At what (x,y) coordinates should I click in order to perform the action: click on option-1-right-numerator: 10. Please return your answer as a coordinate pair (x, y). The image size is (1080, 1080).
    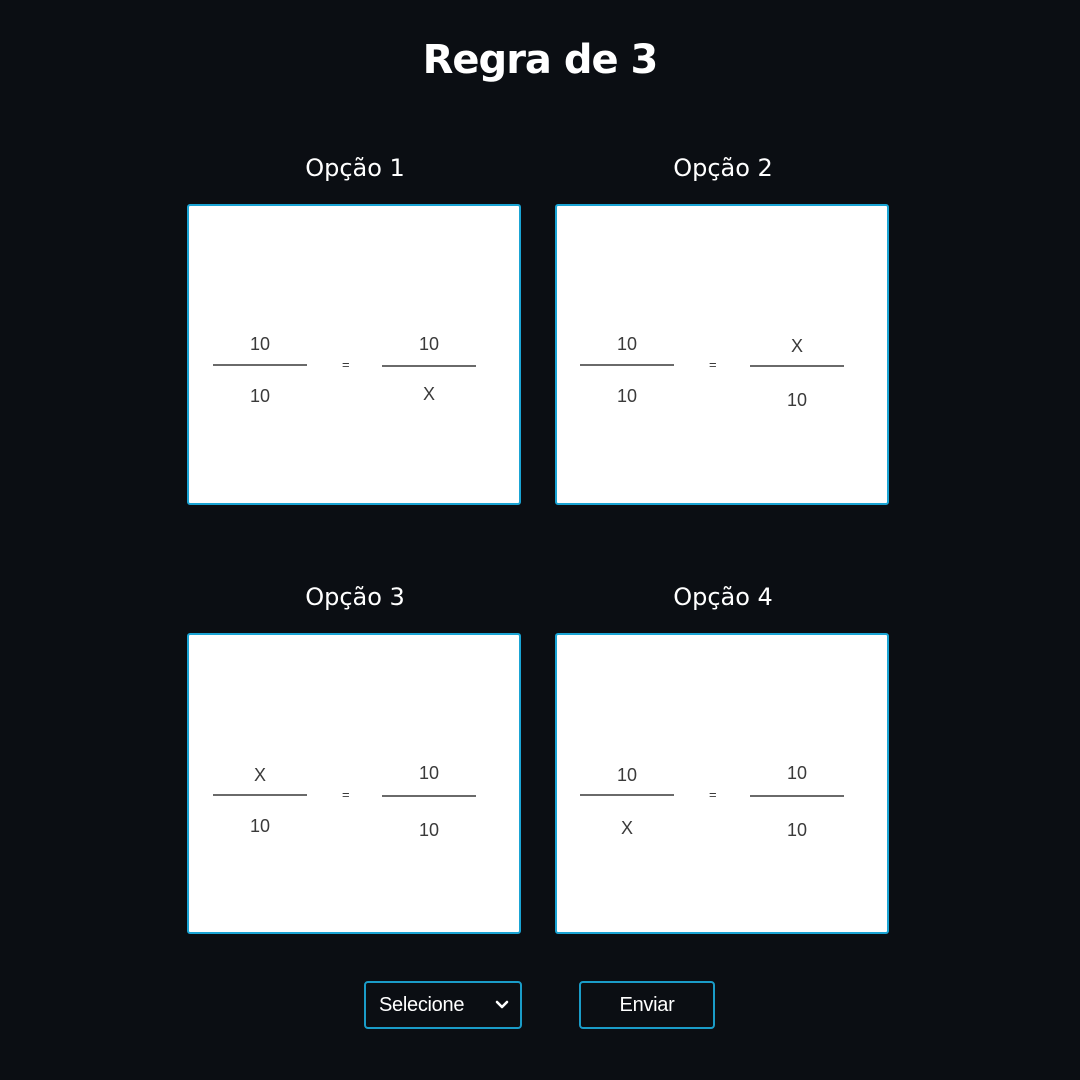
    Looking at the image, I should click on (429, 344).